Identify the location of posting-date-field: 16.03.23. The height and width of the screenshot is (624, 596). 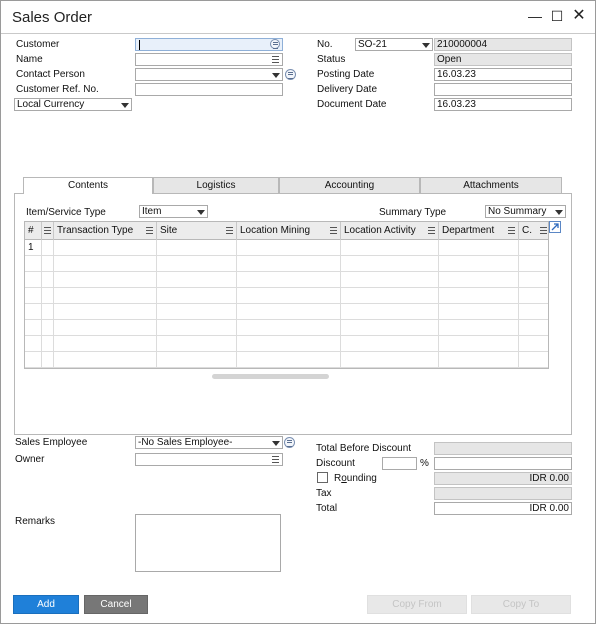
(503, 74).